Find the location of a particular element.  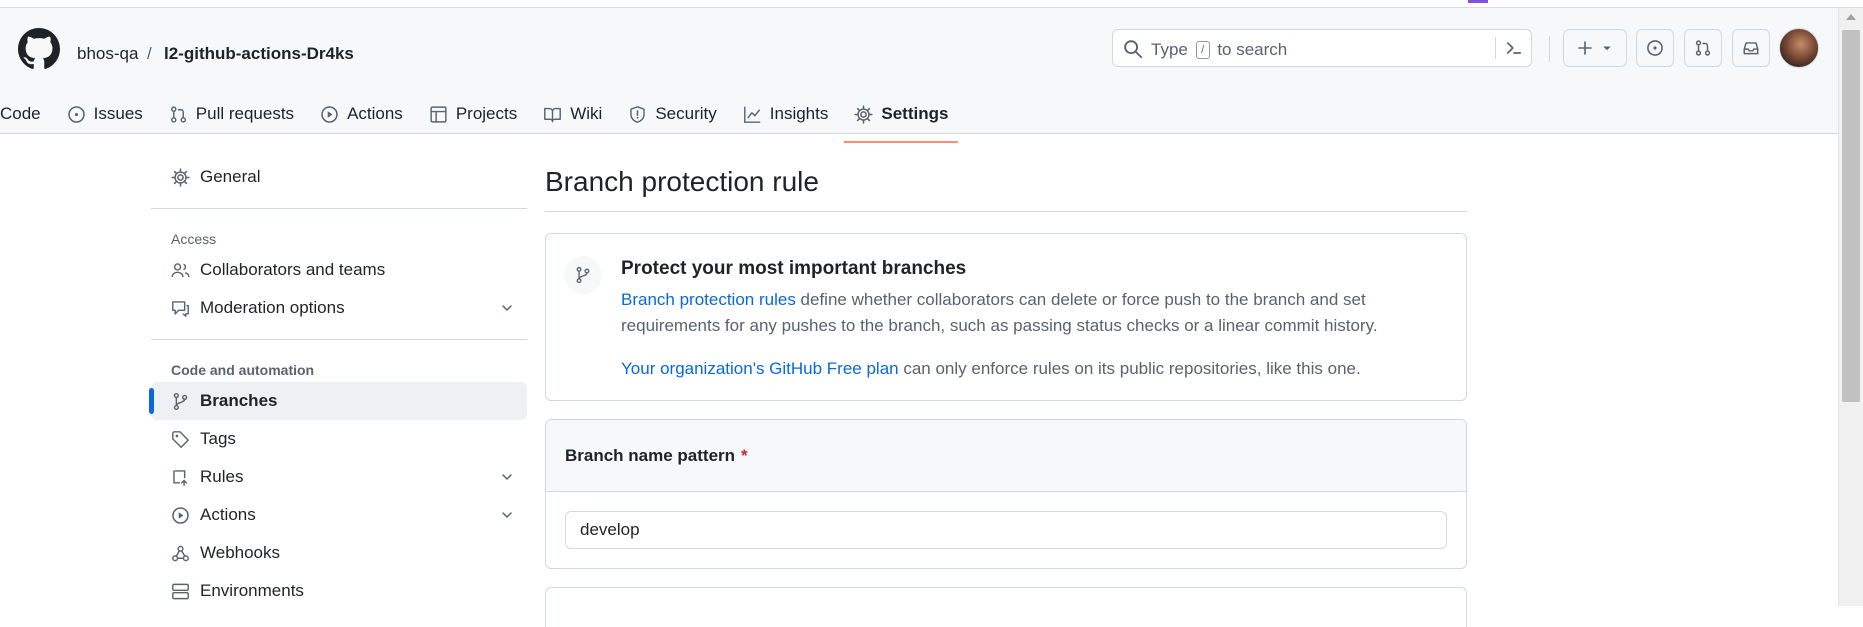

command-palette-icon is located at coordinates (1514, 48).